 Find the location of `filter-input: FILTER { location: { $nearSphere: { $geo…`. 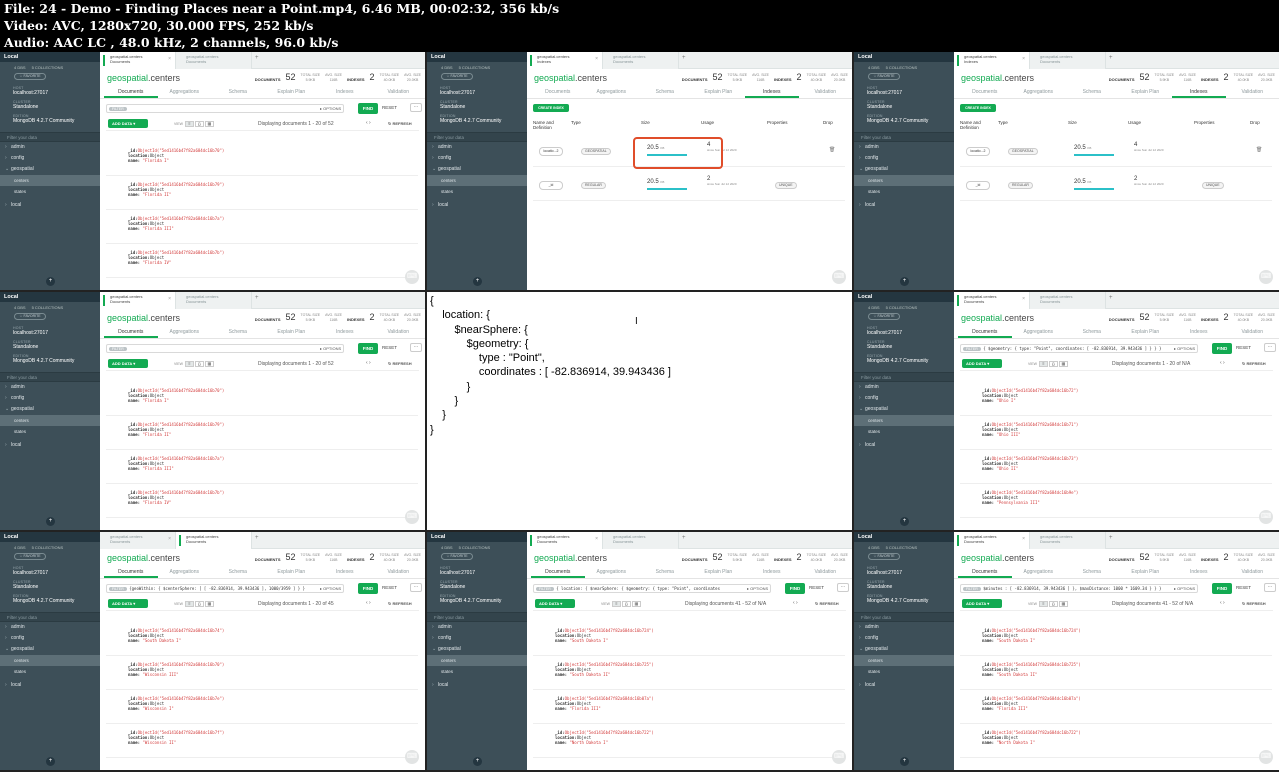

filter-input: FILTER { location: { $nearSphere: { $geo… is located at coordinates (652, 588).